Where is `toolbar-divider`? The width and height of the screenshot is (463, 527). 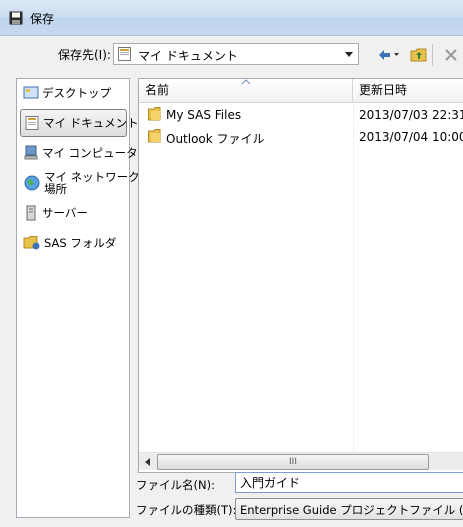 toolbar-divider is located at coordinates (432, 55).